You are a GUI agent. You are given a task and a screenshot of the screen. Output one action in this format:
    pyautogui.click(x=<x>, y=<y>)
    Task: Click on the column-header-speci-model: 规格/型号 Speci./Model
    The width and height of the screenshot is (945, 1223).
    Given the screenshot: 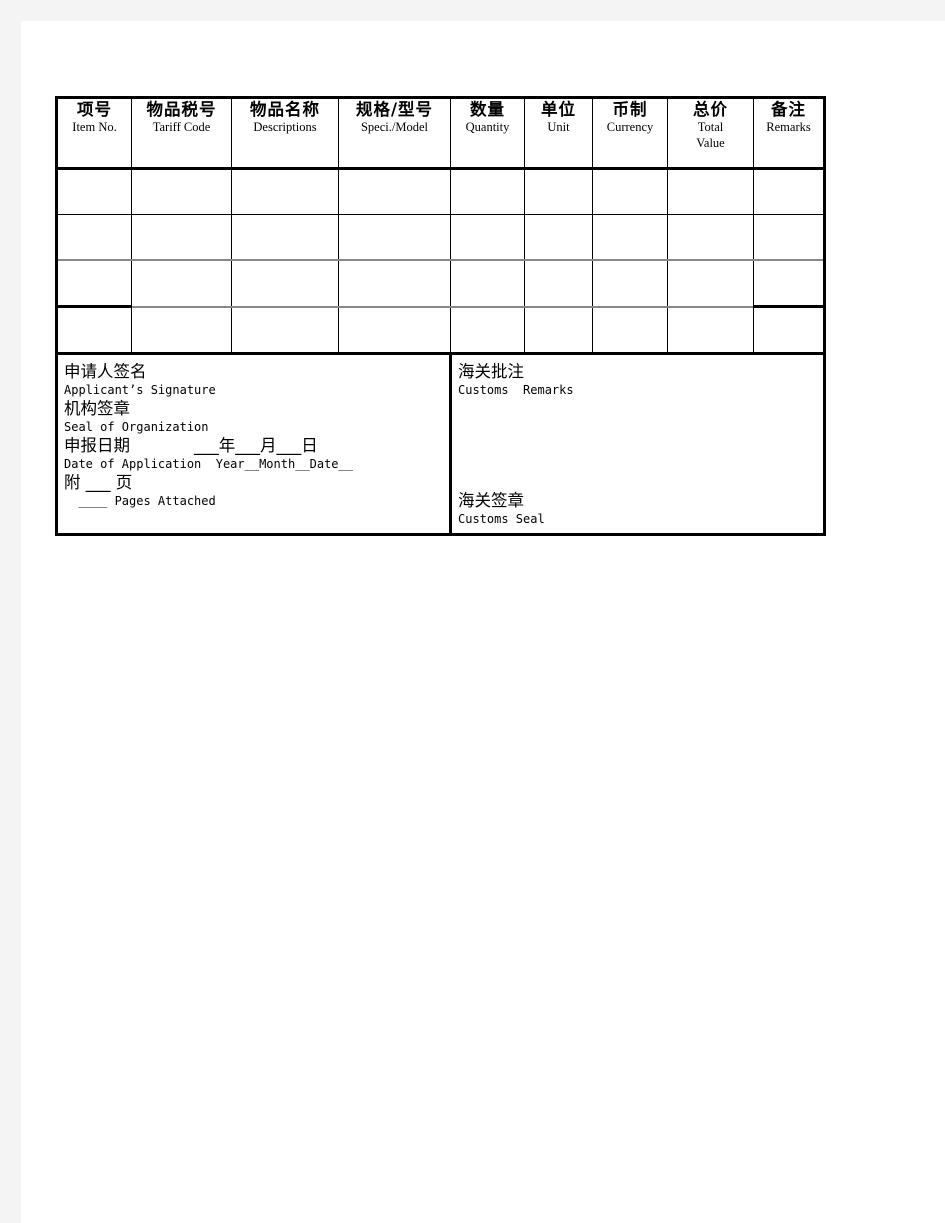 What is the action you would take?
    pyautogui.click(x=394, y=133)
    